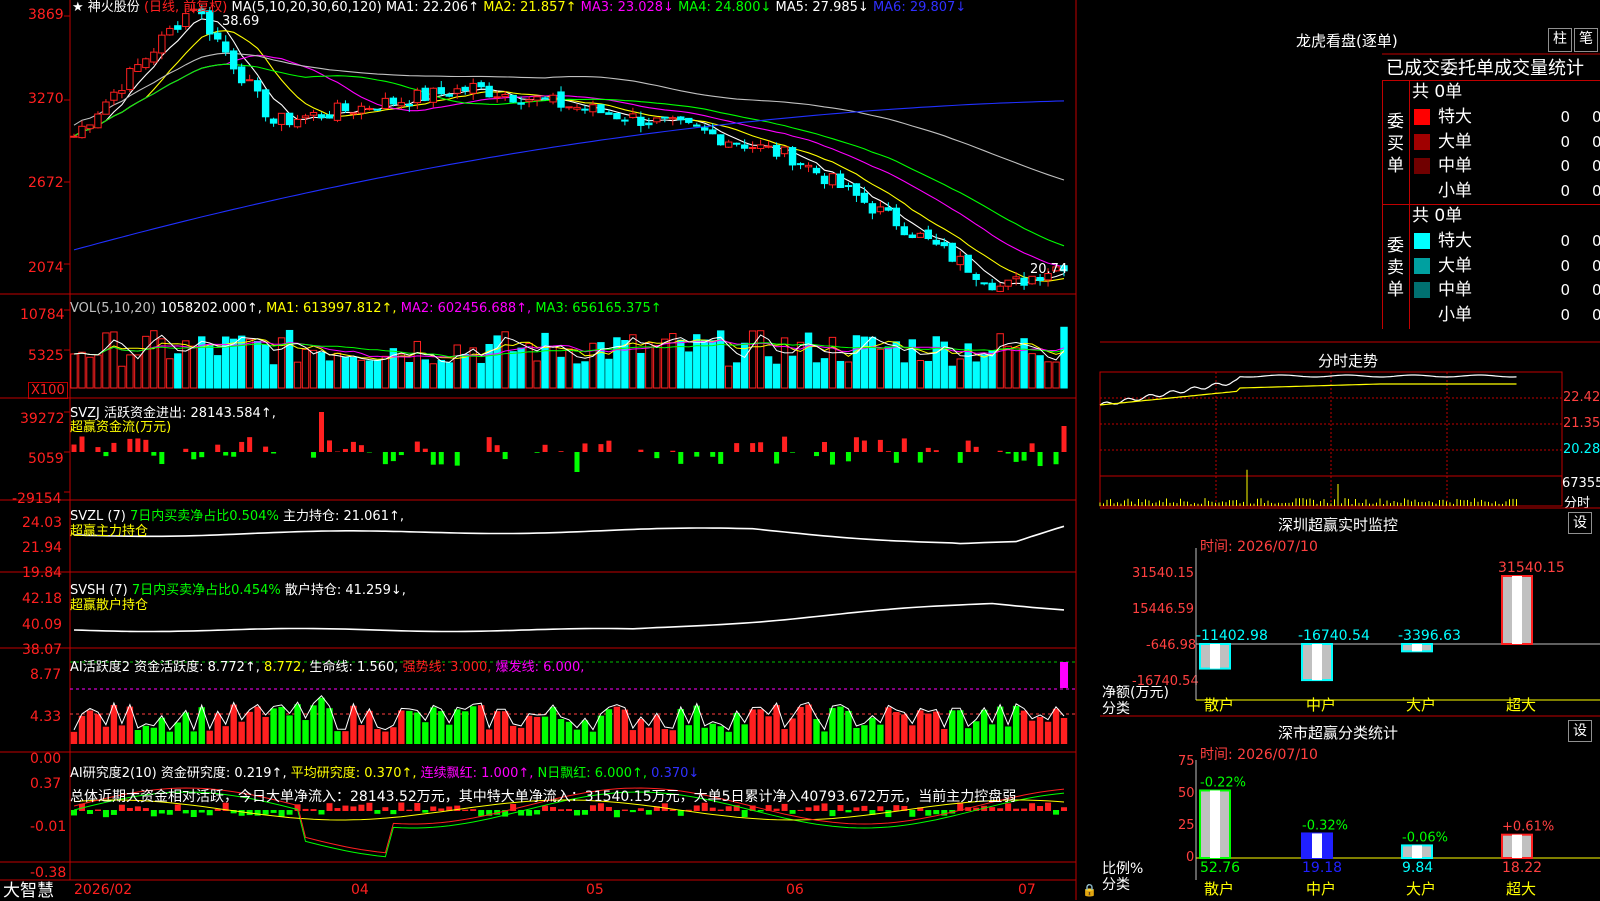 This screenshot has width=1600, height=901. I want to click on tick-view-button: 笔, so click(1586, 40).